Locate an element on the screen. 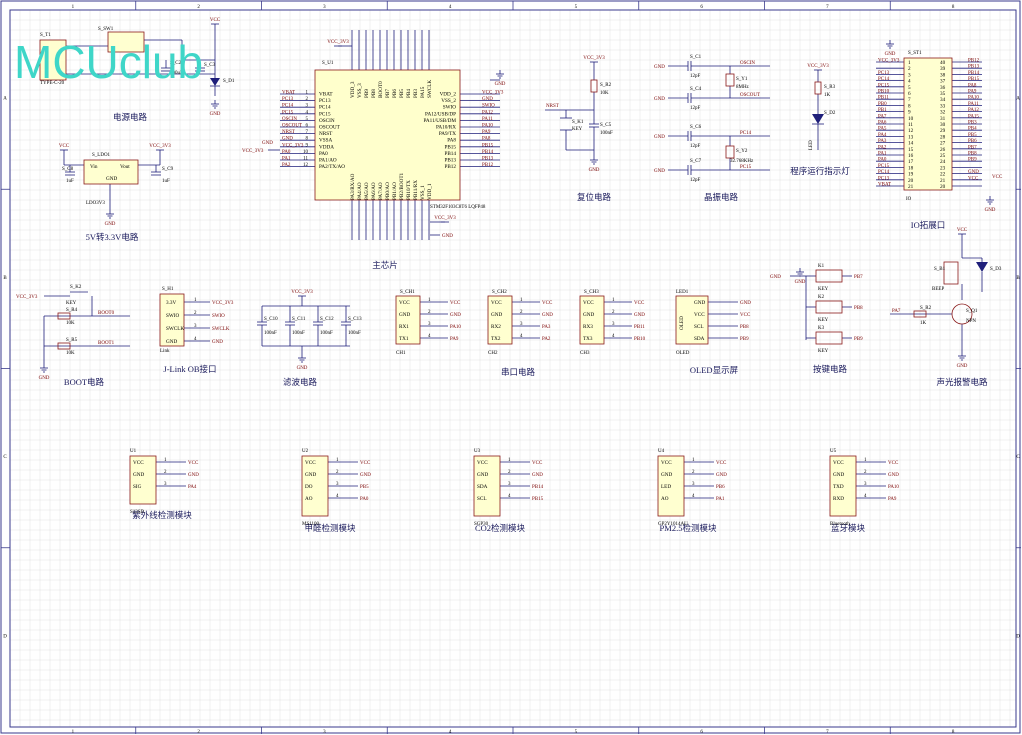  uart-bottom: CH2 is located at coordinates (493, 353).